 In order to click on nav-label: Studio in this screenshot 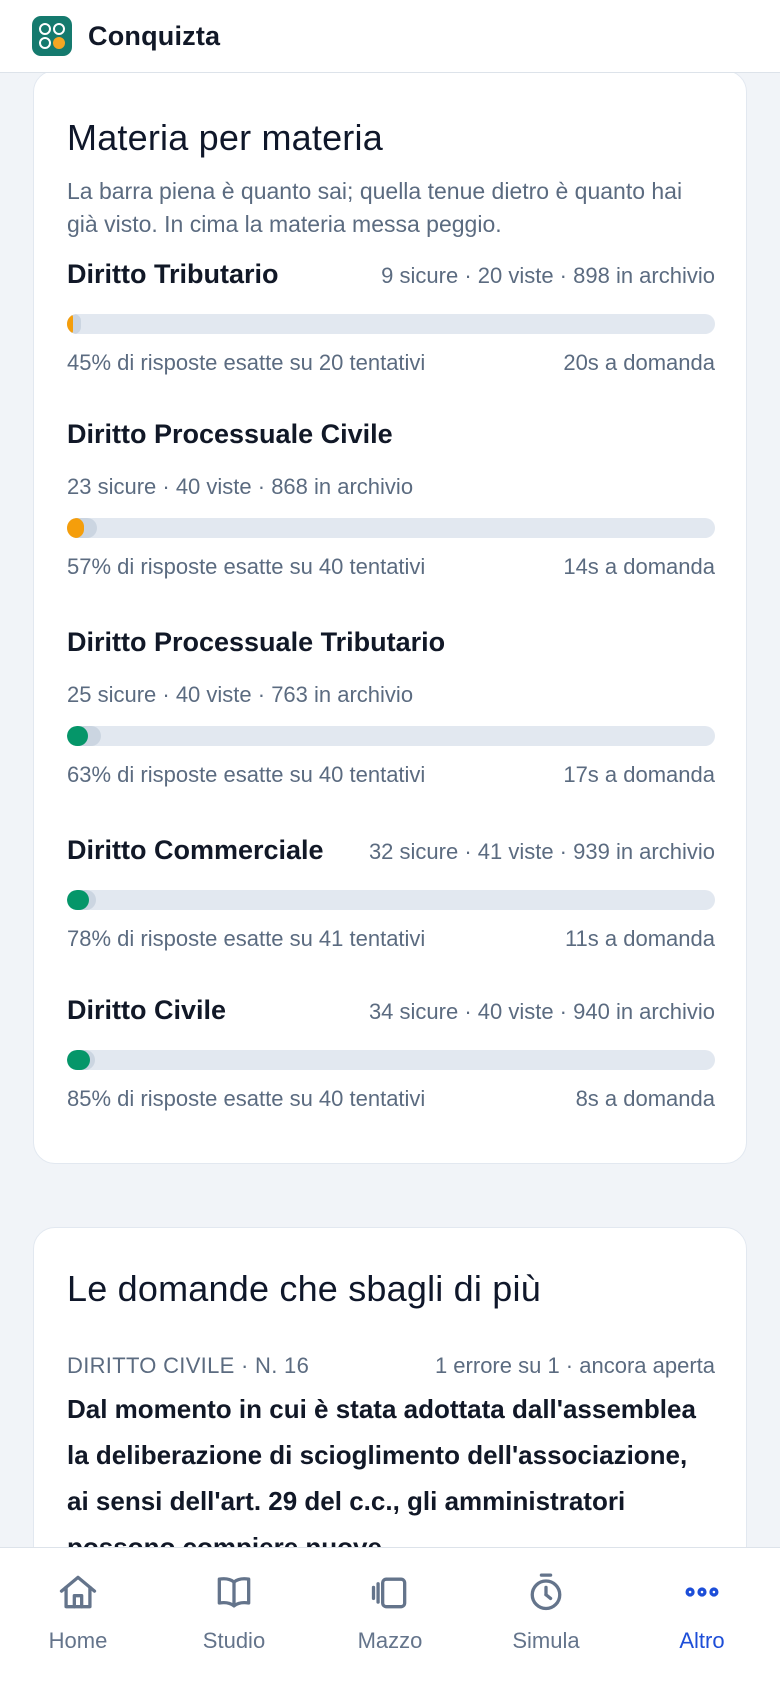, I will do `click(234, 1640)`.